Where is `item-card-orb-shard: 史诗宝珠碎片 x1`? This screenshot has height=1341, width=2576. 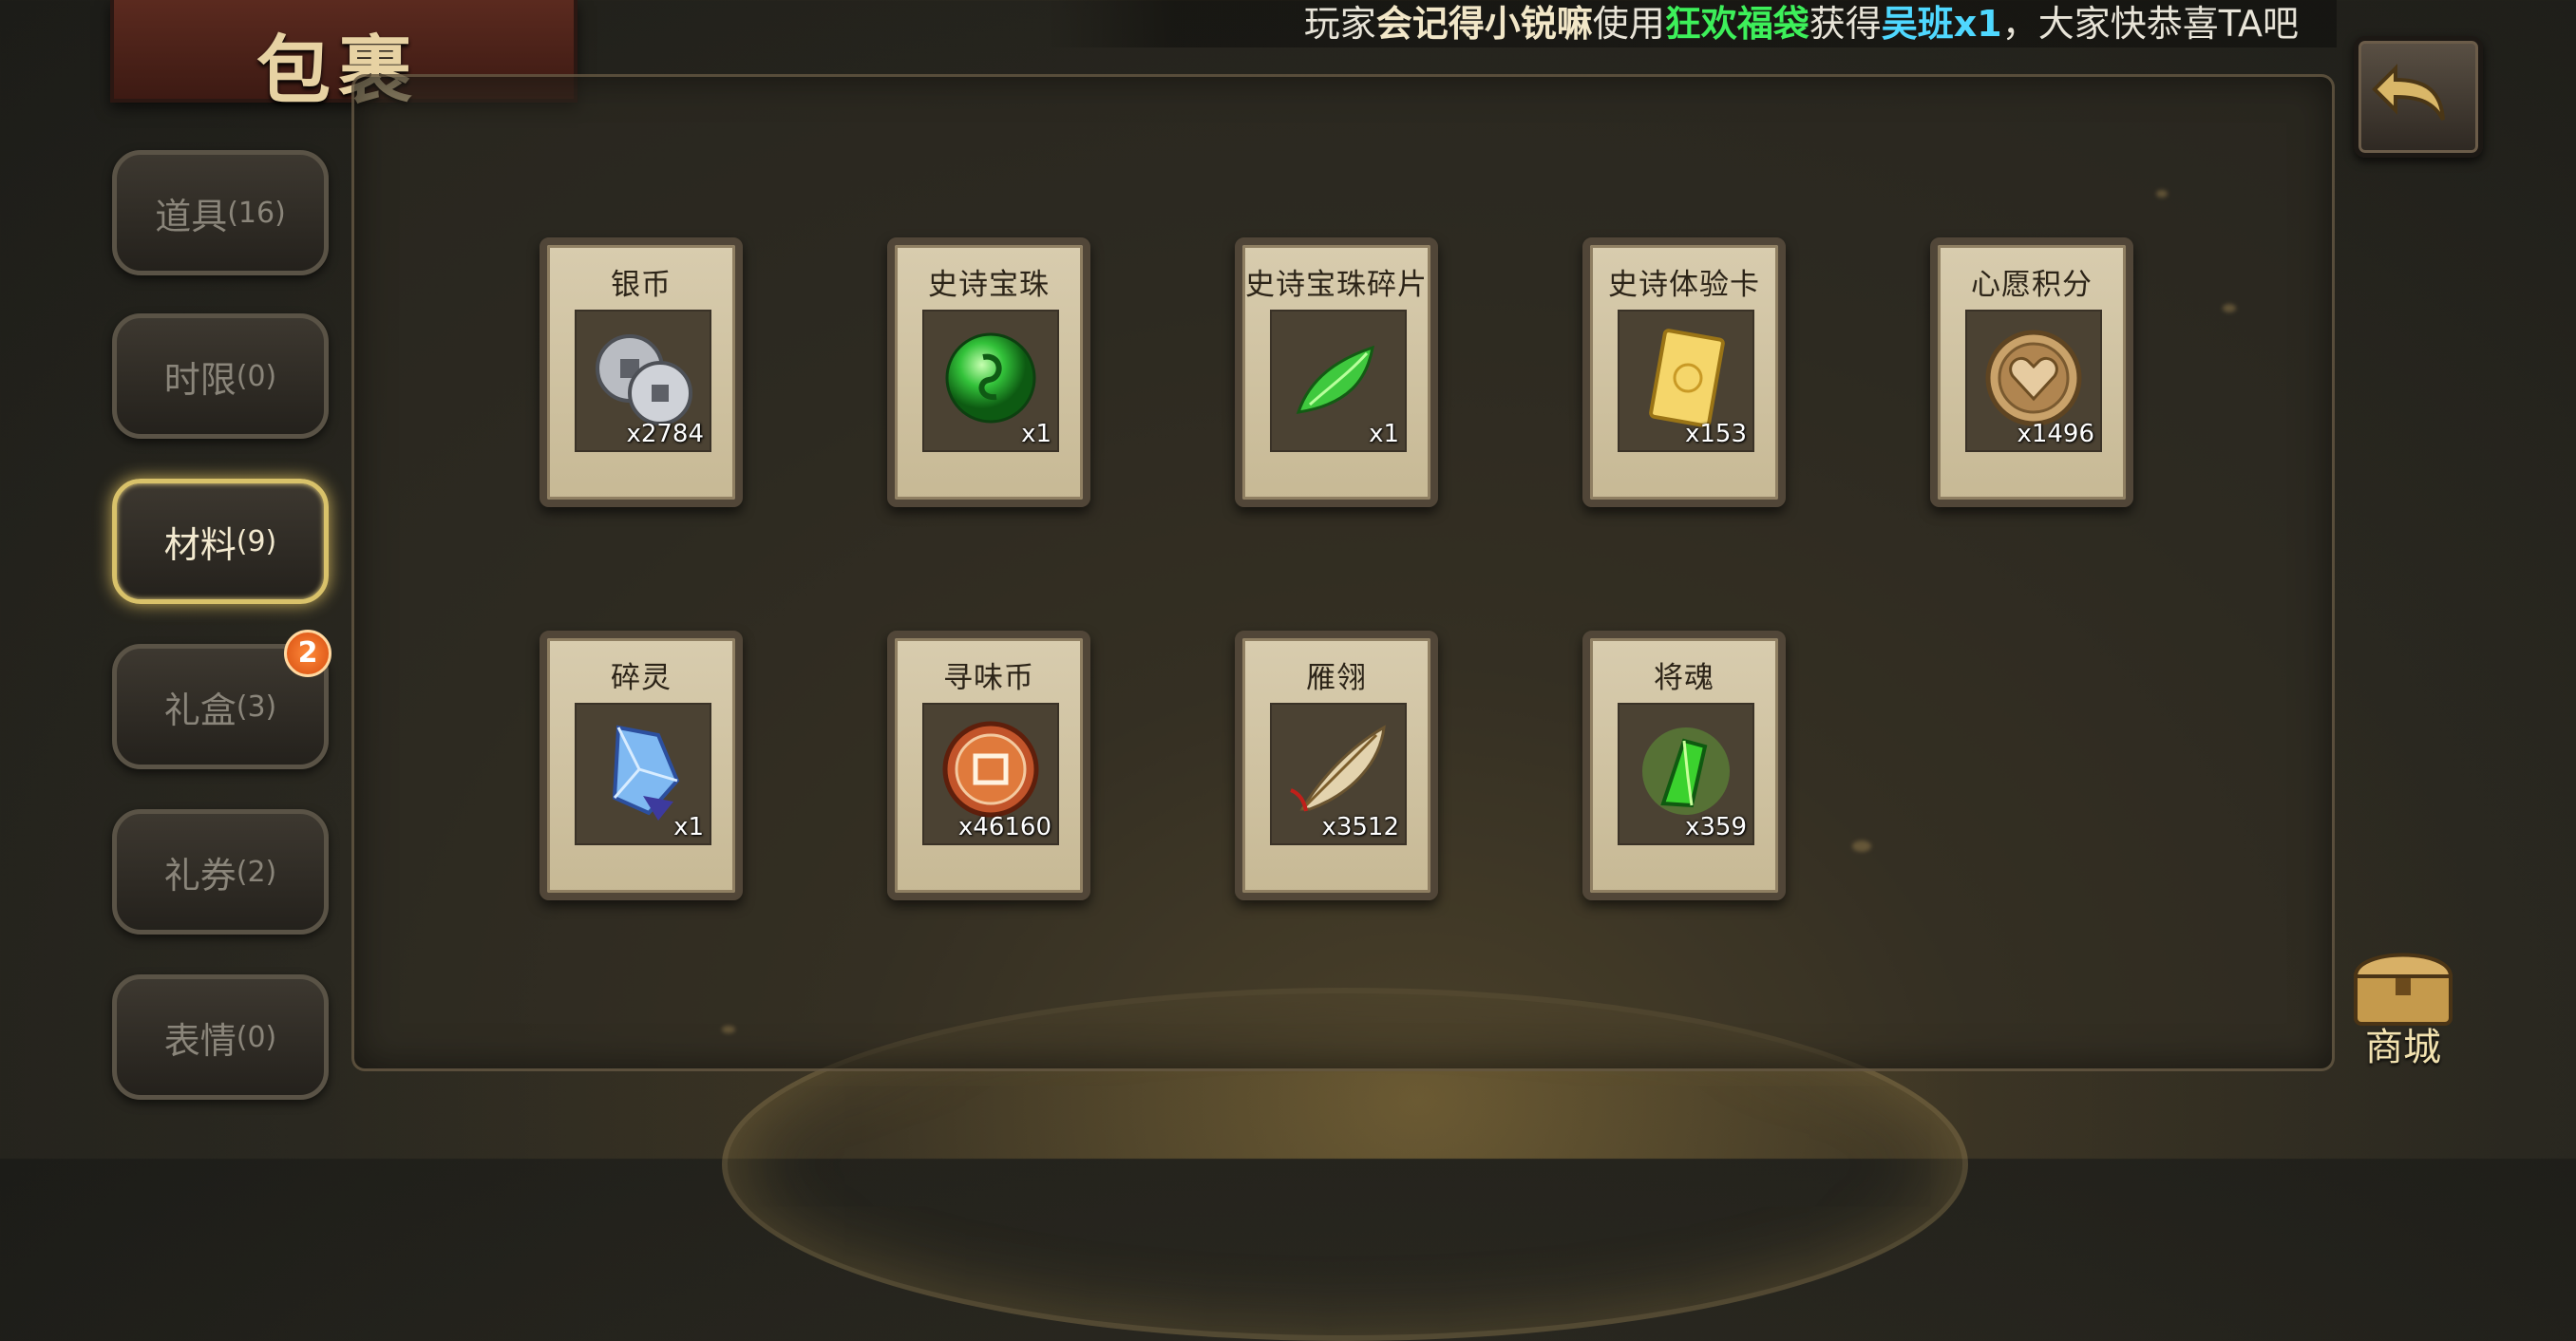 item-card-orb-shard: 史诗宝珠碎片 x1 is located at coordinates (1336, 372).